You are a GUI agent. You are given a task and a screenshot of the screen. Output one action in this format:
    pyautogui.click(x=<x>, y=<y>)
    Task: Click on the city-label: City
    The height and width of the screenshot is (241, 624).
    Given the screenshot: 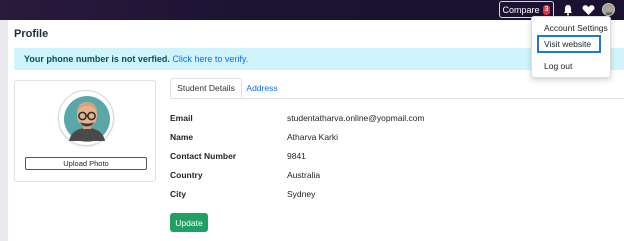 What is the action you would take?
    pyautogui.click(x=178, y=194)
    